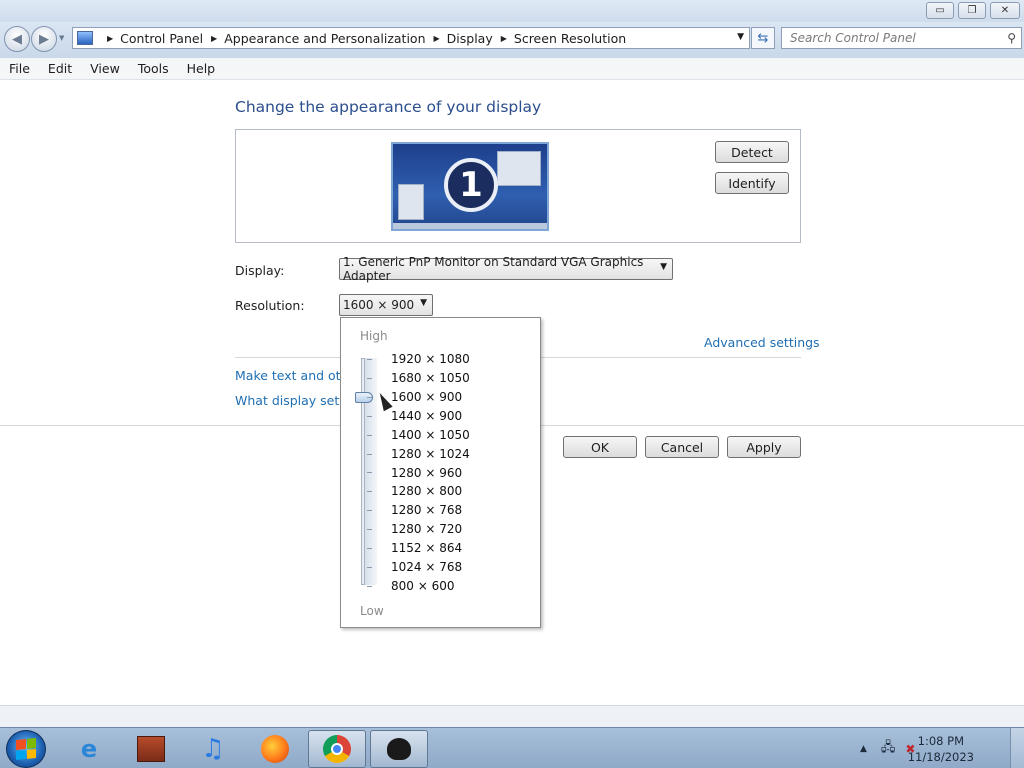  I want to click on search-icon: ⚲, so click(1011, 38).